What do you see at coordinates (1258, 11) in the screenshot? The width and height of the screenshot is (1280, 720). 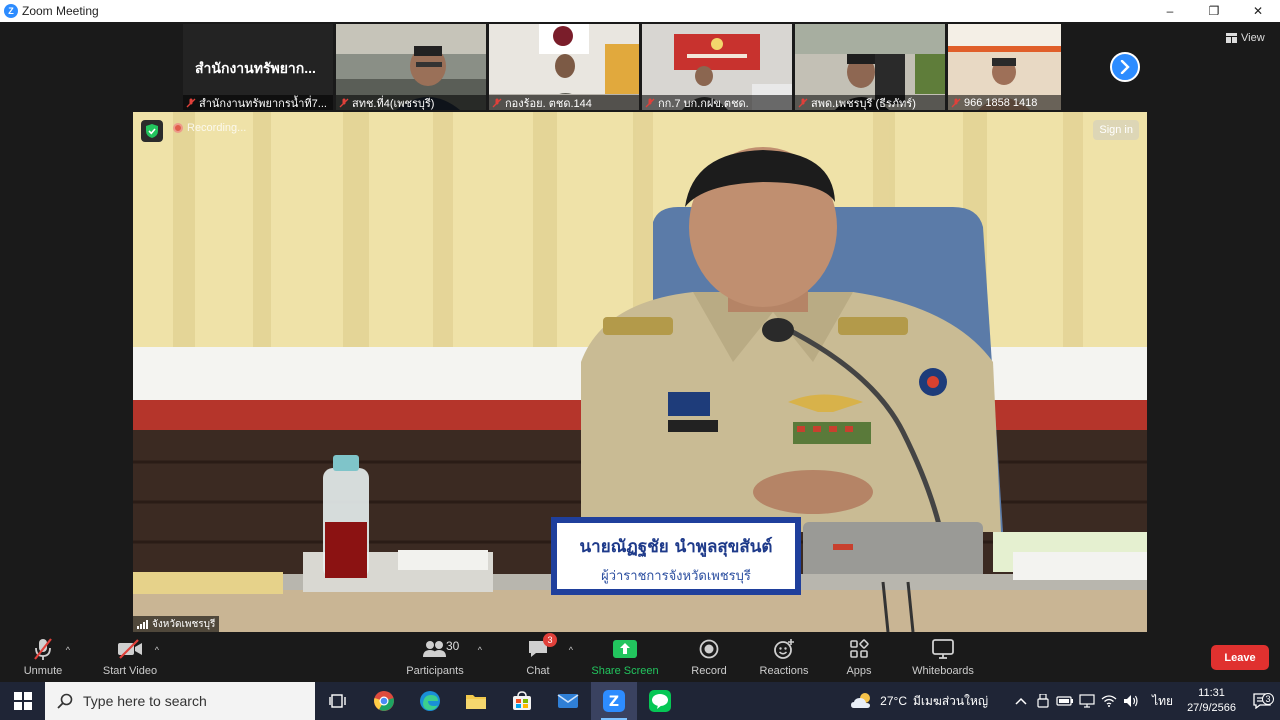 I see `close-button: ✕` at bounding box center [1258, 11].